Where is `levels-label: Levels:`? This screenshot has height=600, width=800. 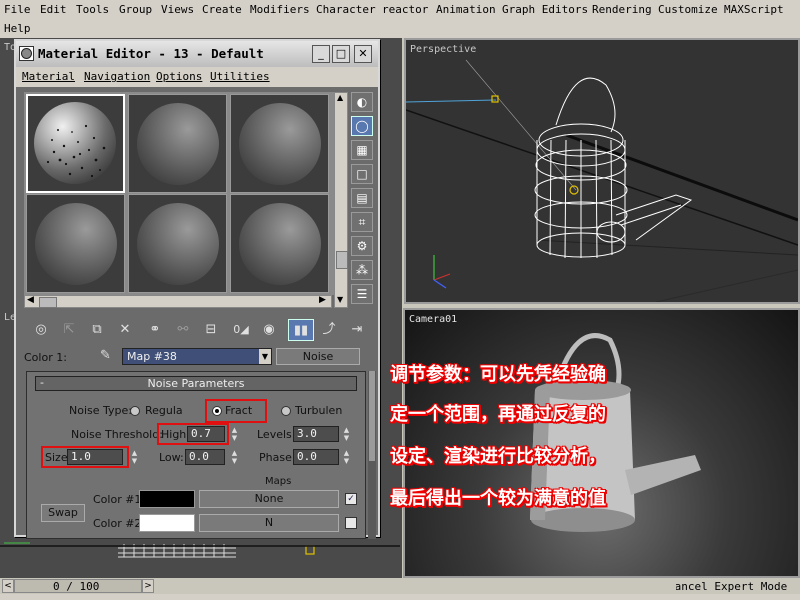 levels-label: Levels: is located at coordinates (276, 434).